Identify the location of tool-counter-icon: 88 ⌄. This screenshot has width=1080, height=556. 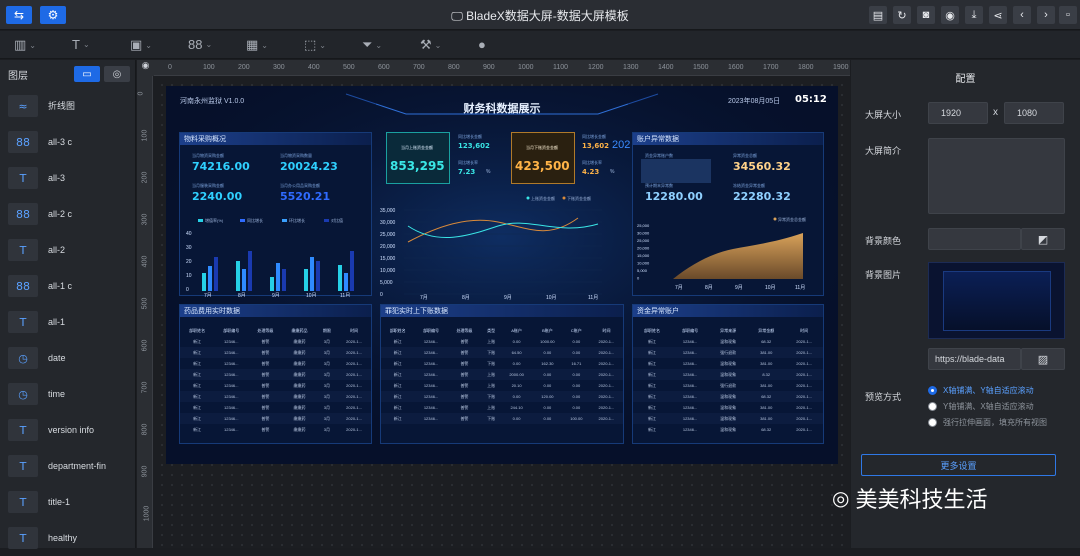
(200, 44).